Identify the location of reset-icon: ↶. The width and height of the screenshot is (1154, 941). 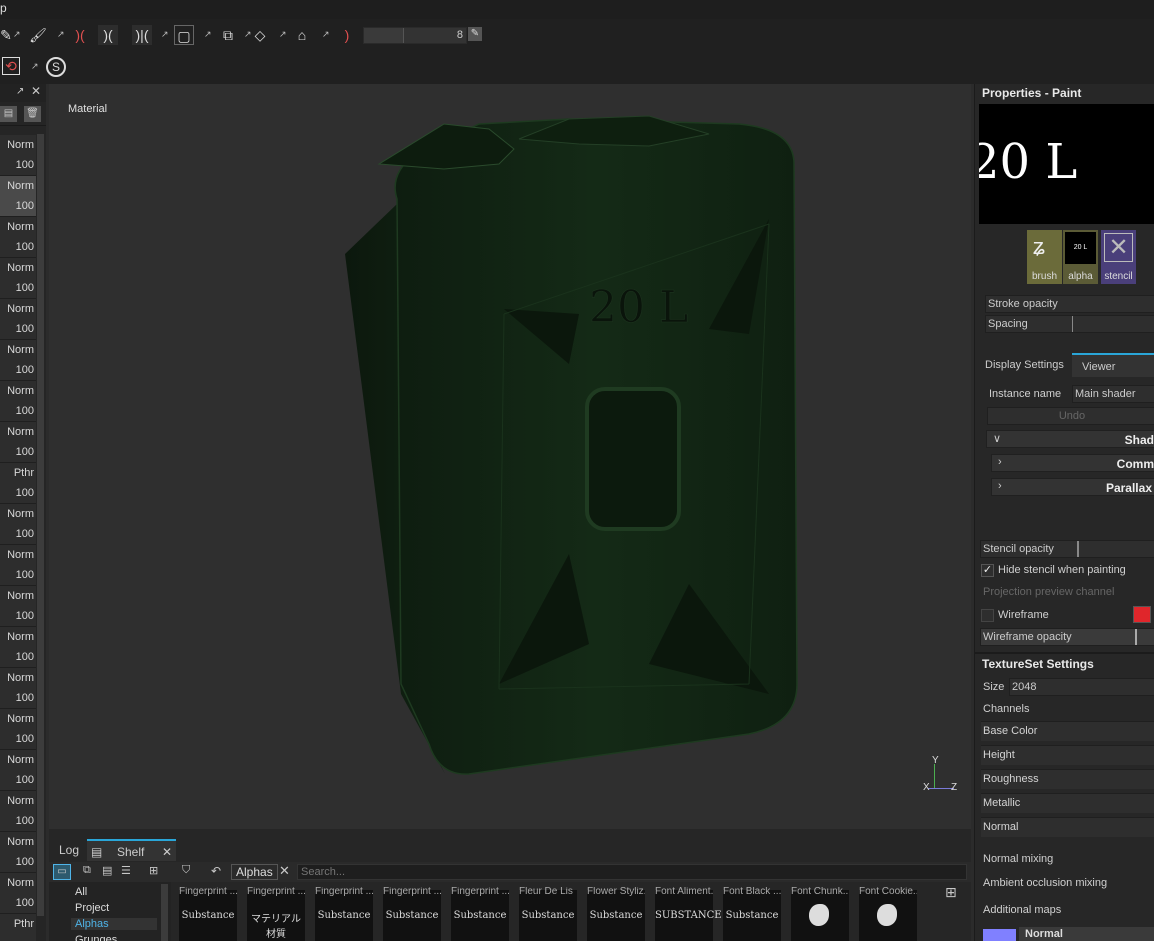
(216, 871).